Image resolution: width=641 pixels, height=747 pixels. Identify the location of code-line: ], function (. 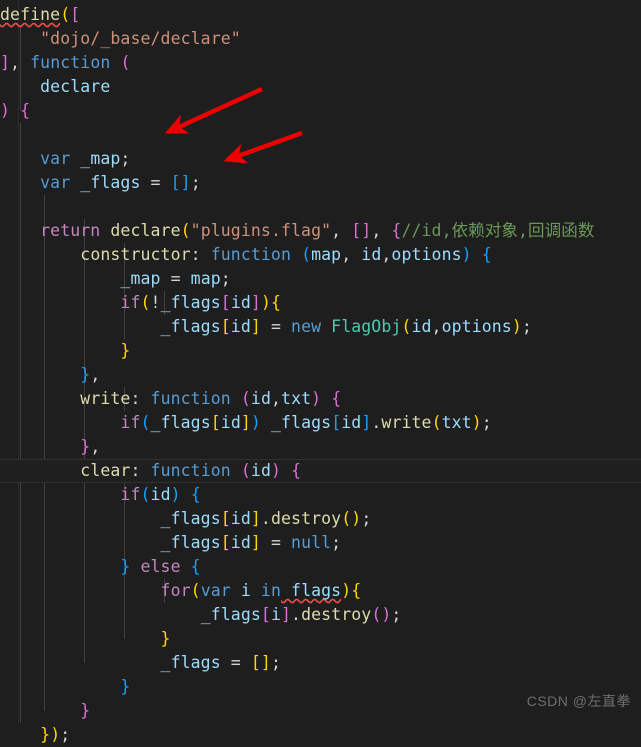
(320, 63).